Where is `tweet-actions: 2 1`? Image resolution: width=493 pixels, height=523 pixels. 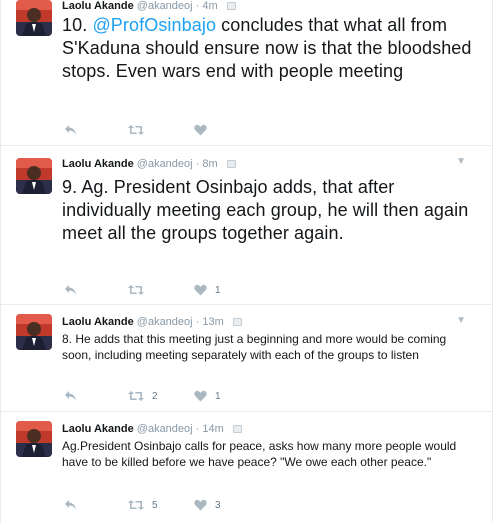 tweet-actions: 2 1 is located at coordinates (212, 396).